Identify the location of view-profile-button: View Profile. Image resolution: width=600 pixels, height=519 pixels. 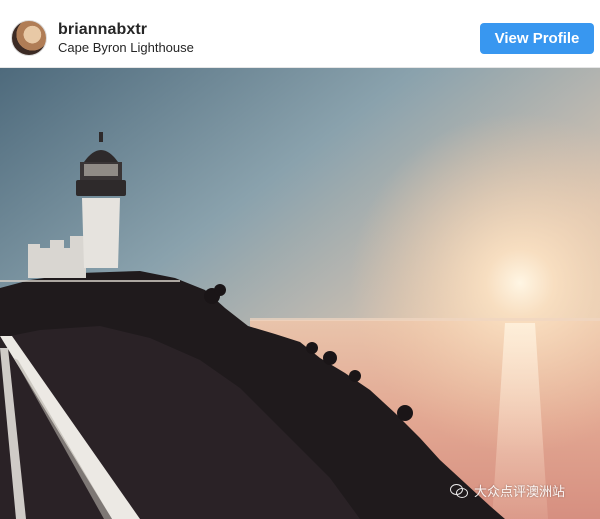
(537, 38).